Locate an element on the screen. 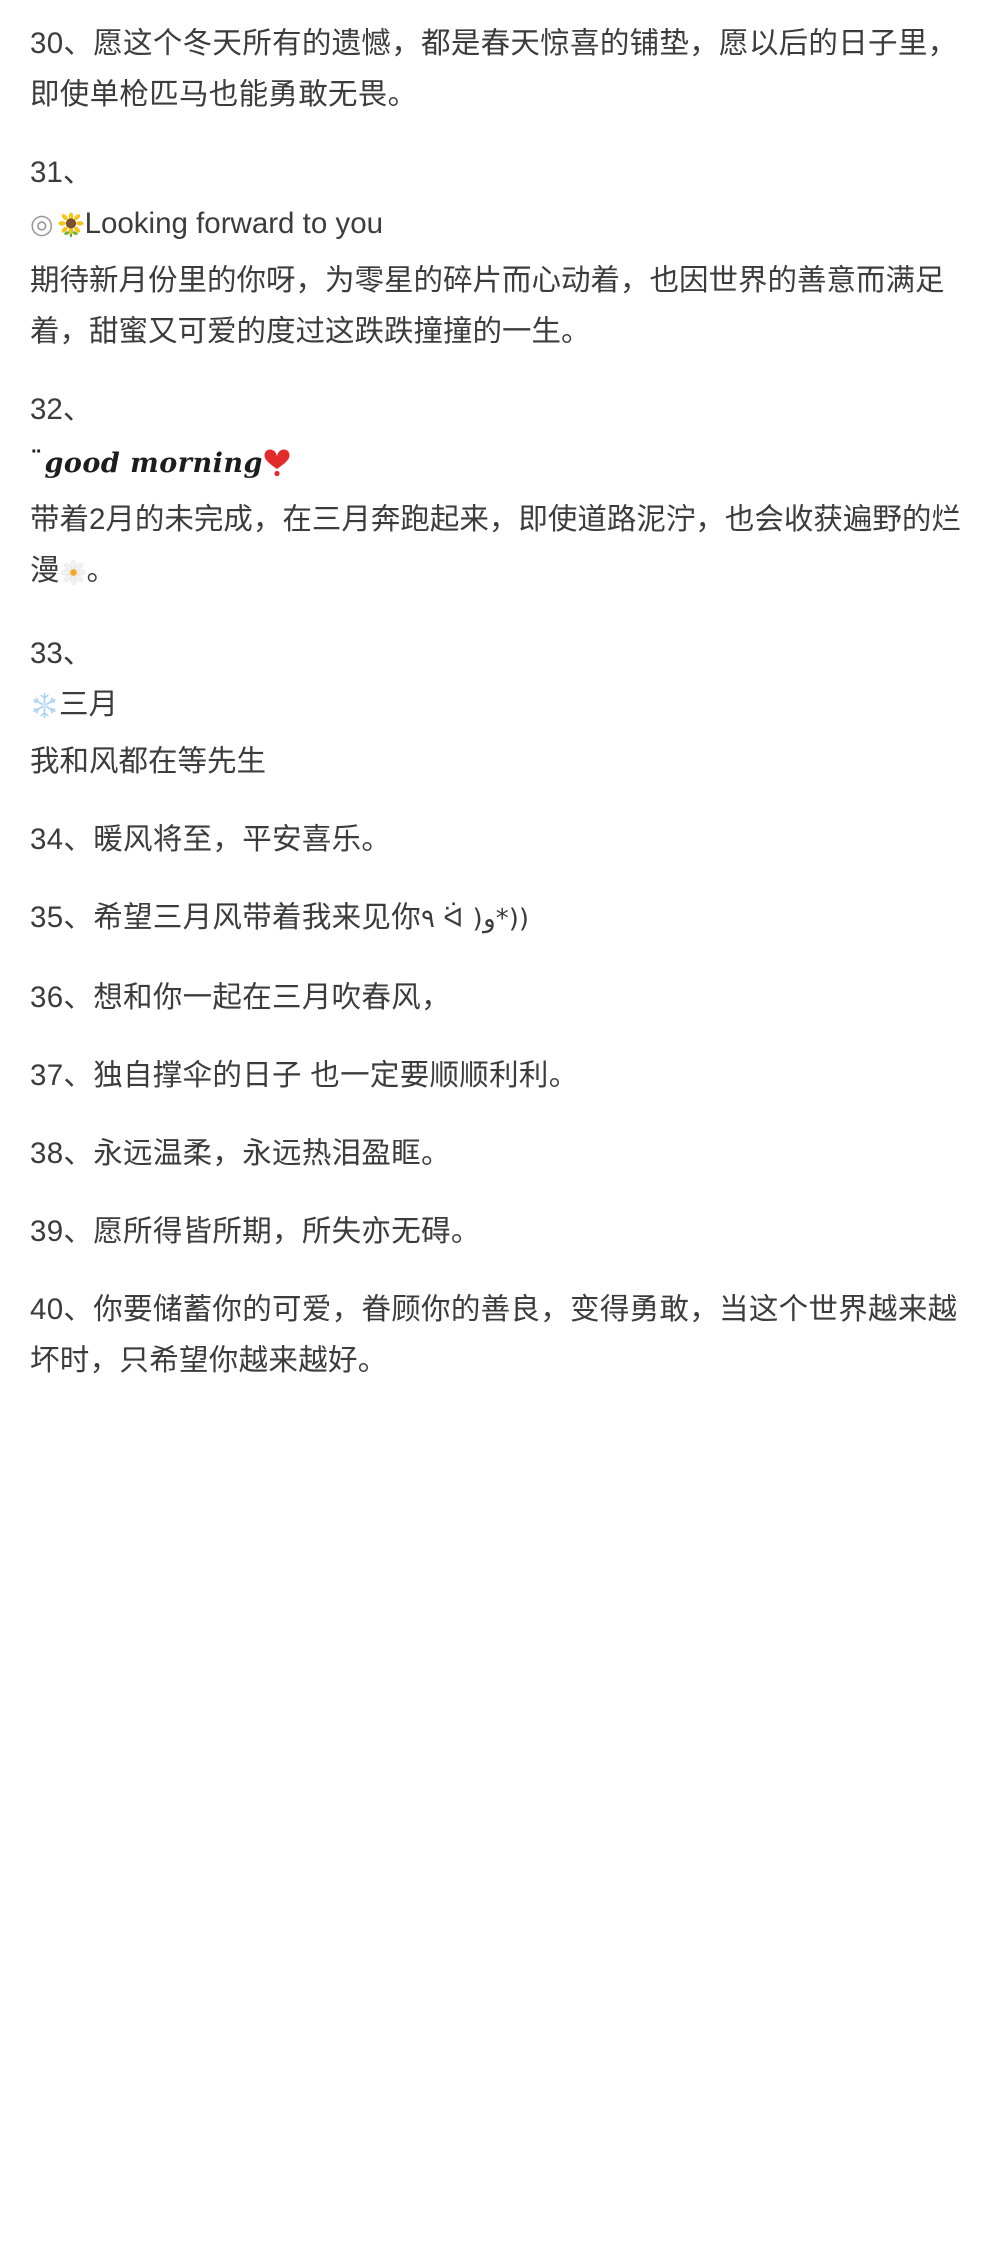  quote-entry-37: 37、独自撑伞的日子 也一定要顺顺利利。 is located at coordinates (498, 1075).